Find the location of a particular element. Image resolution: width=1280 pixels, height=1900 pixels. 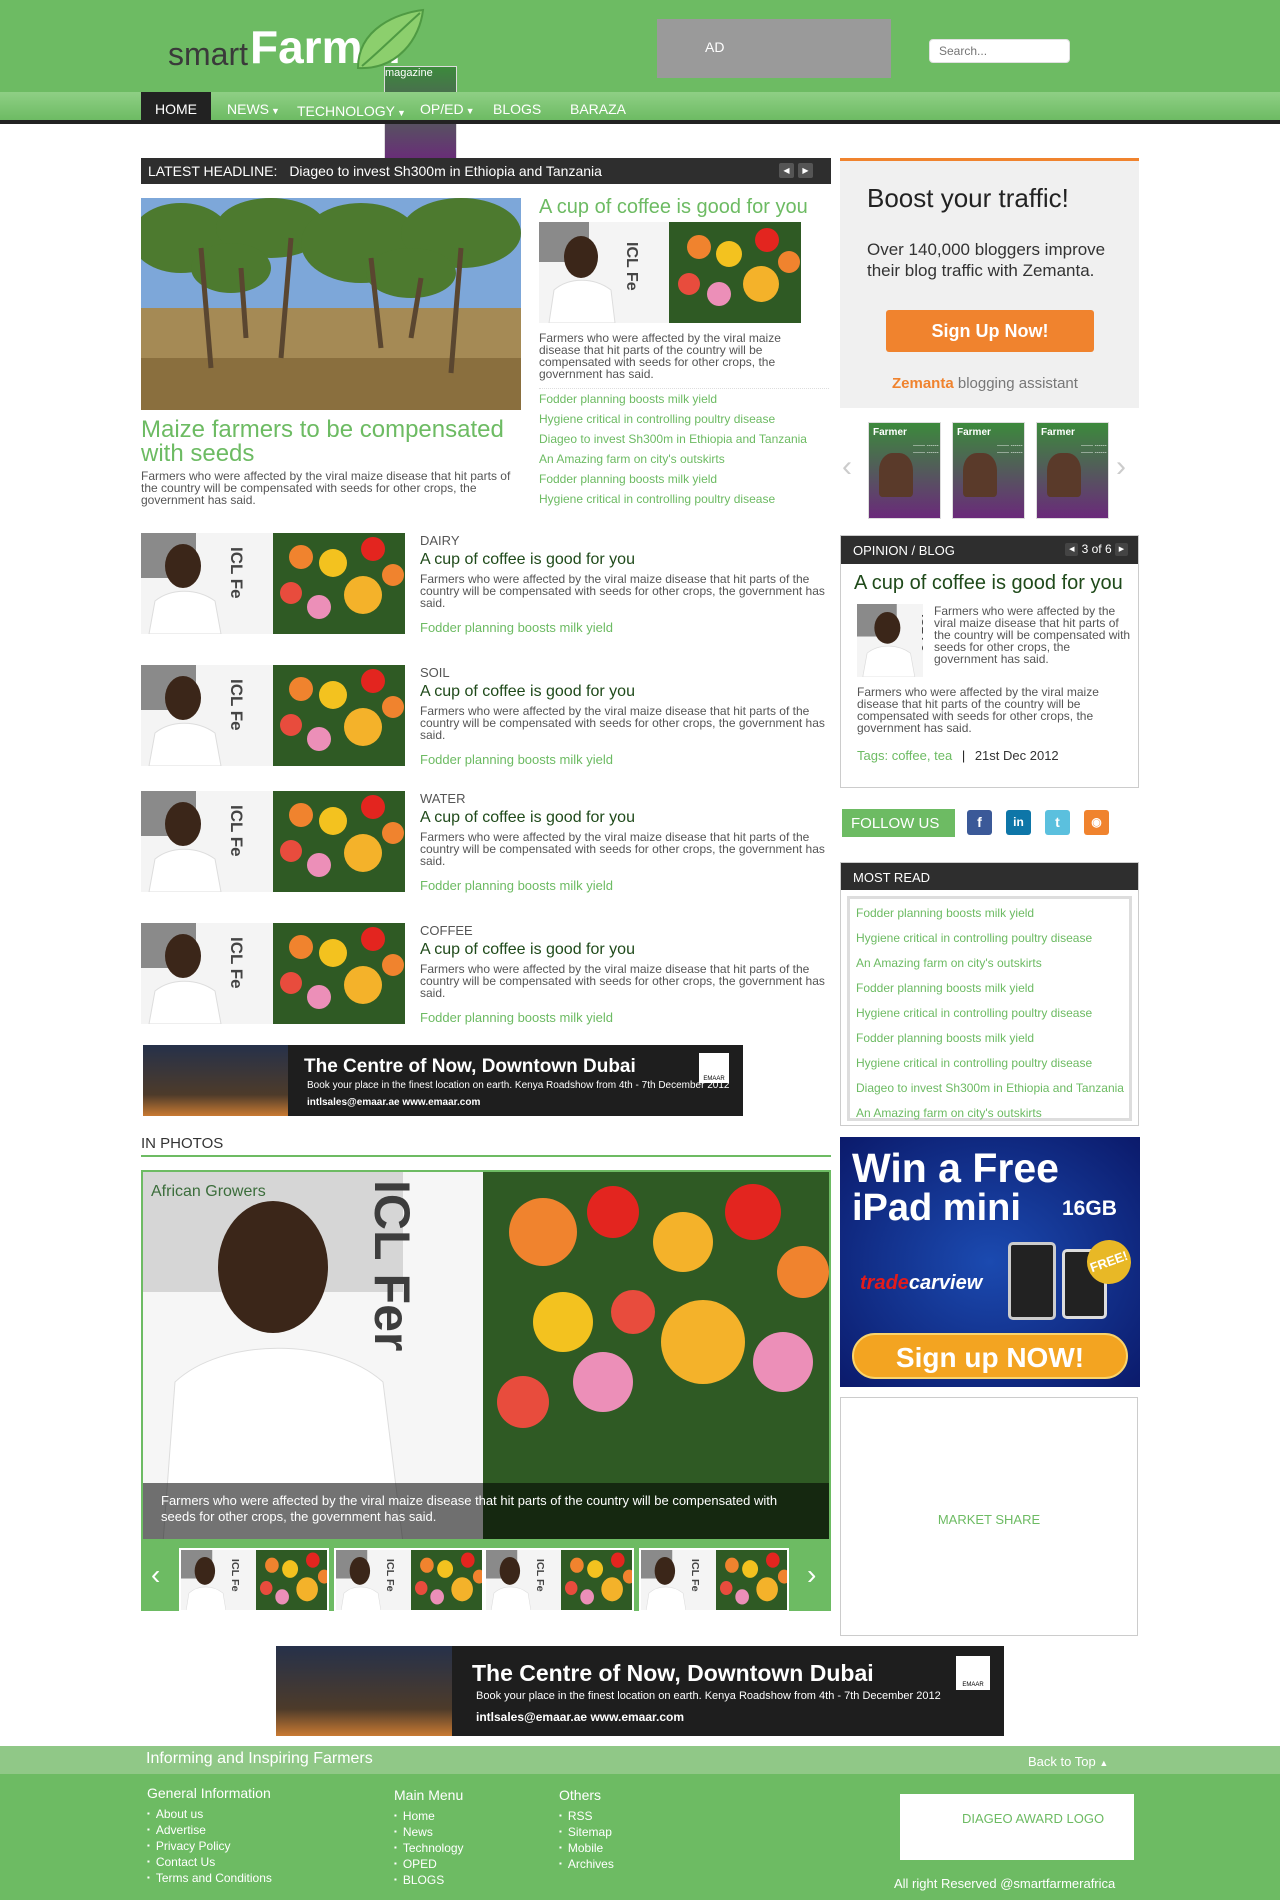

footer-link: Sitemap is located at coordinates (586, 1833).